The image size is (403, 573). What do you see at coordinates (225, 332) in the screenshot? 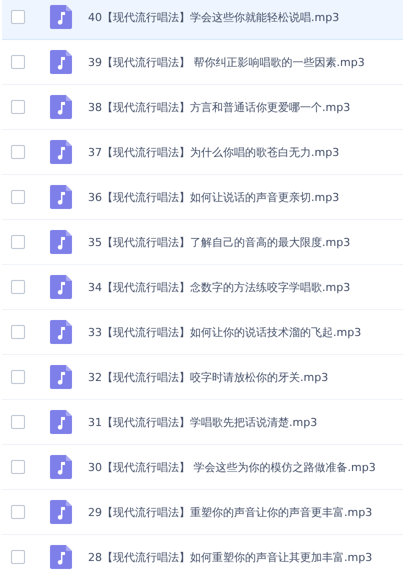
I see `file-name: 33【现代流行唱法】如何让你的说话技术溜的飞起.mp3` at bounding box center [225, 332].